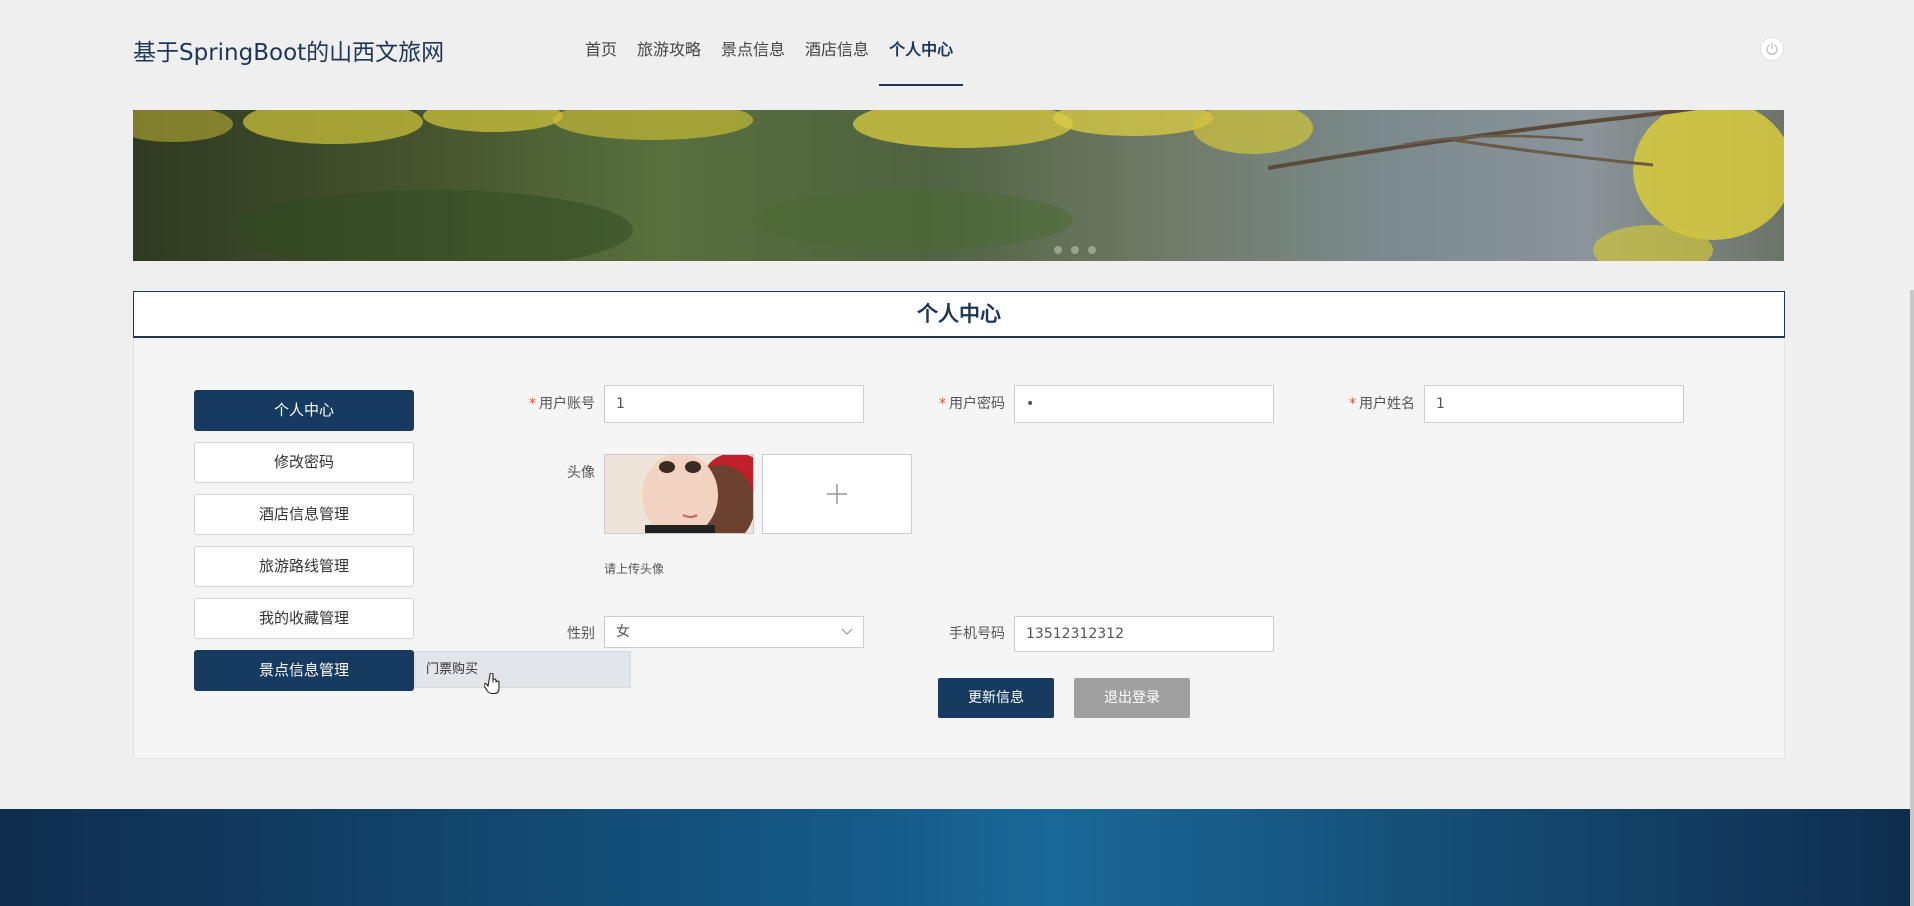 This screenshot has height=906, width=1914. I want to click on menu-profile: 个人中心, so click(304, 410).